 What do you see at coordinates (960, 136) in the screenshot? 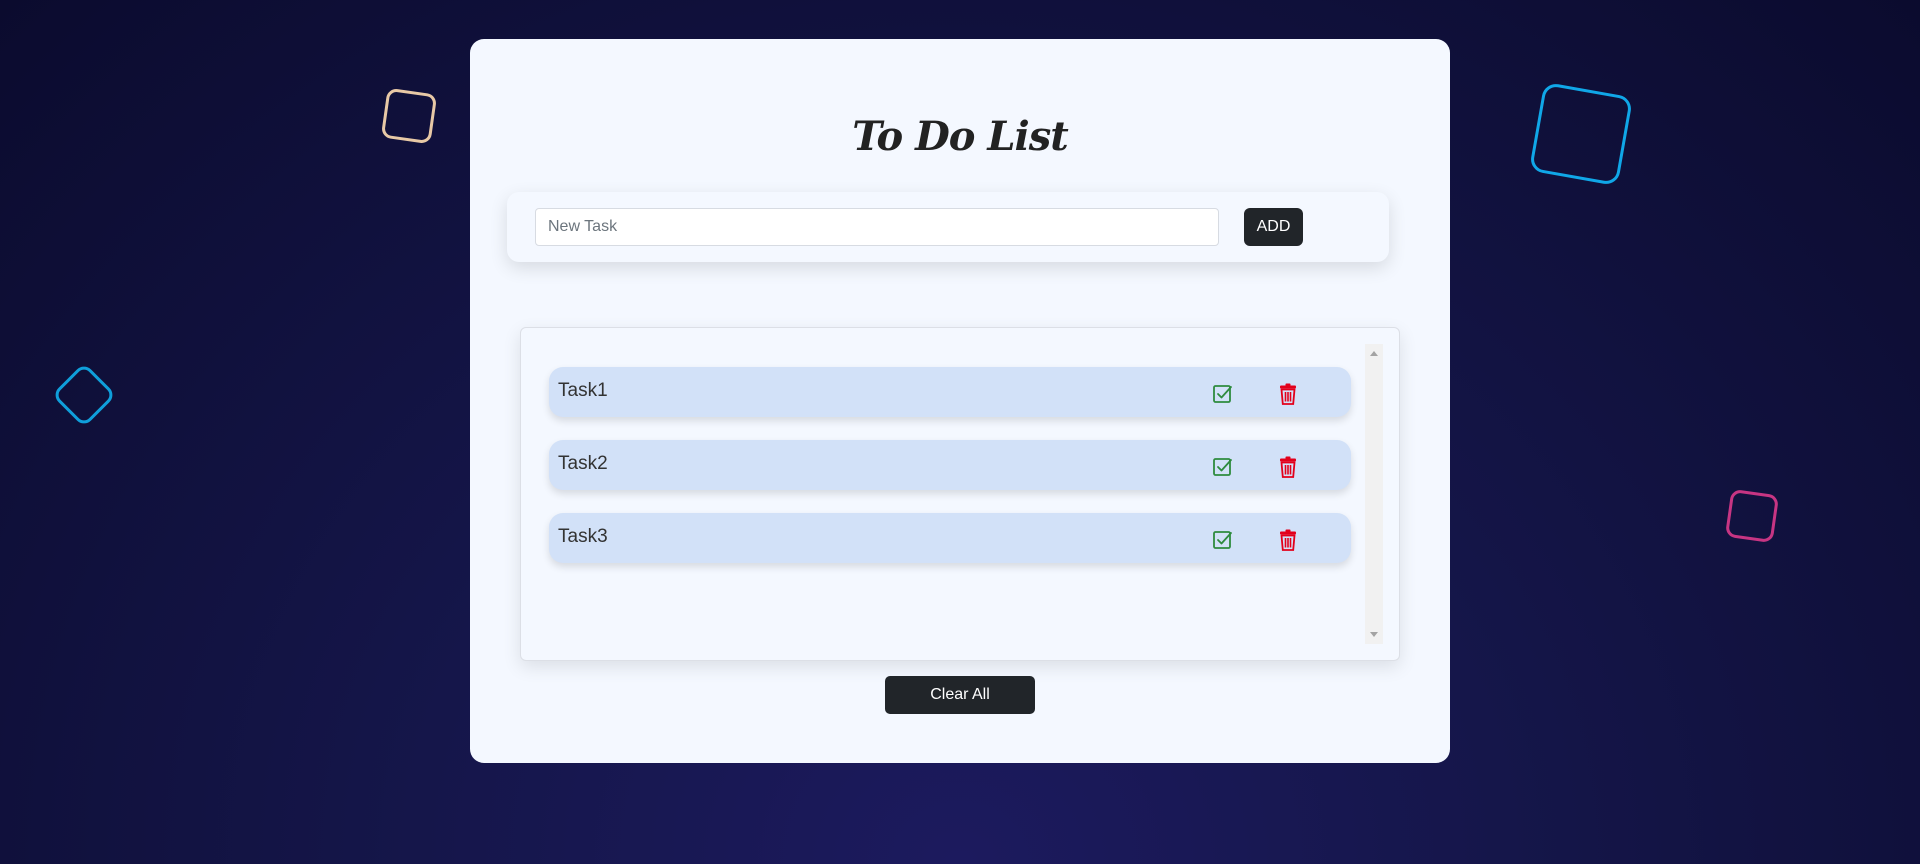
I see `page-title: To Do List` at bounding box center [960, 136].